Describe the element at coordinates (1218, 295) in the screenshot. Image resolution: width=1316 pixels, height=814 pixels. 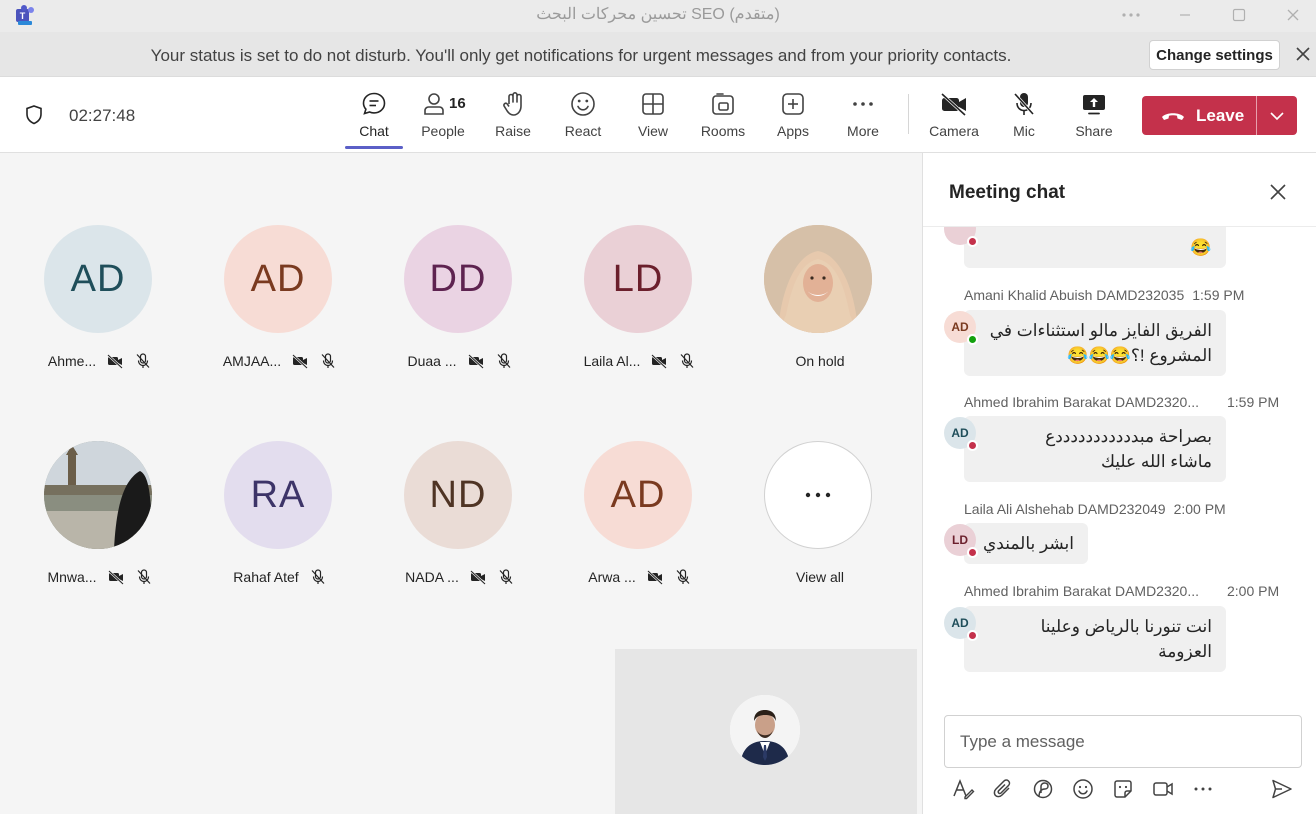
I see `message-time: 1:59 PM` at that location.